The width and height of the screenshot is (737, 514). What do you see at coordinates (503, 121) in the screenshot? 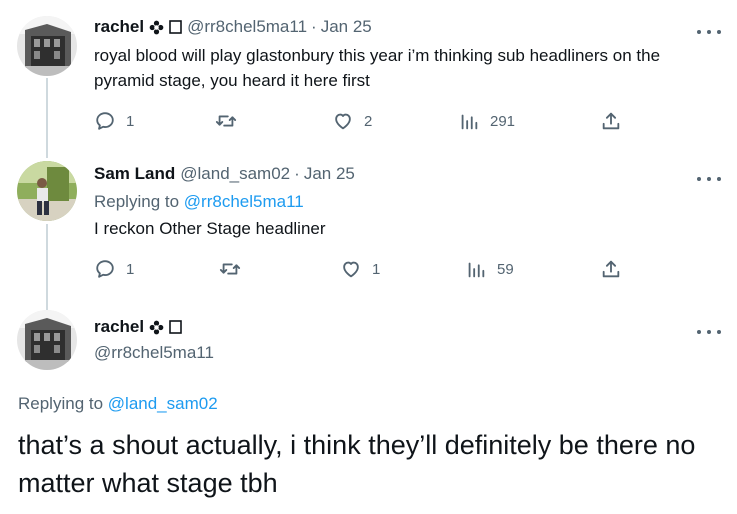
I see `views-count: 291` at bounding box center [503, 121].